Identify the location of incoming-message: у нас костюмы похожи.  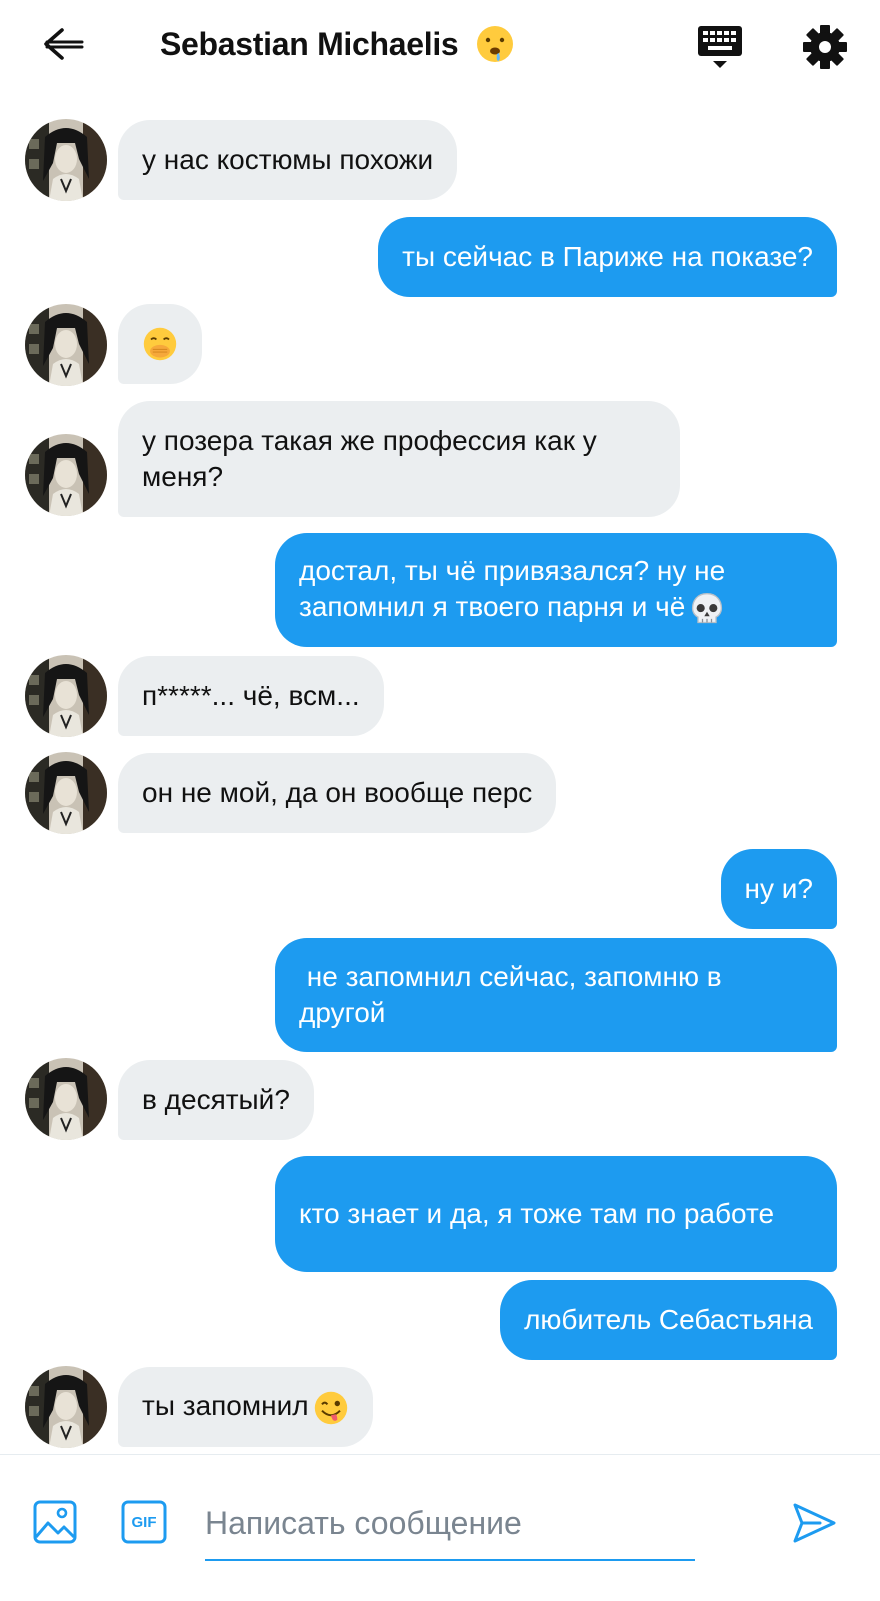
(288, 160).